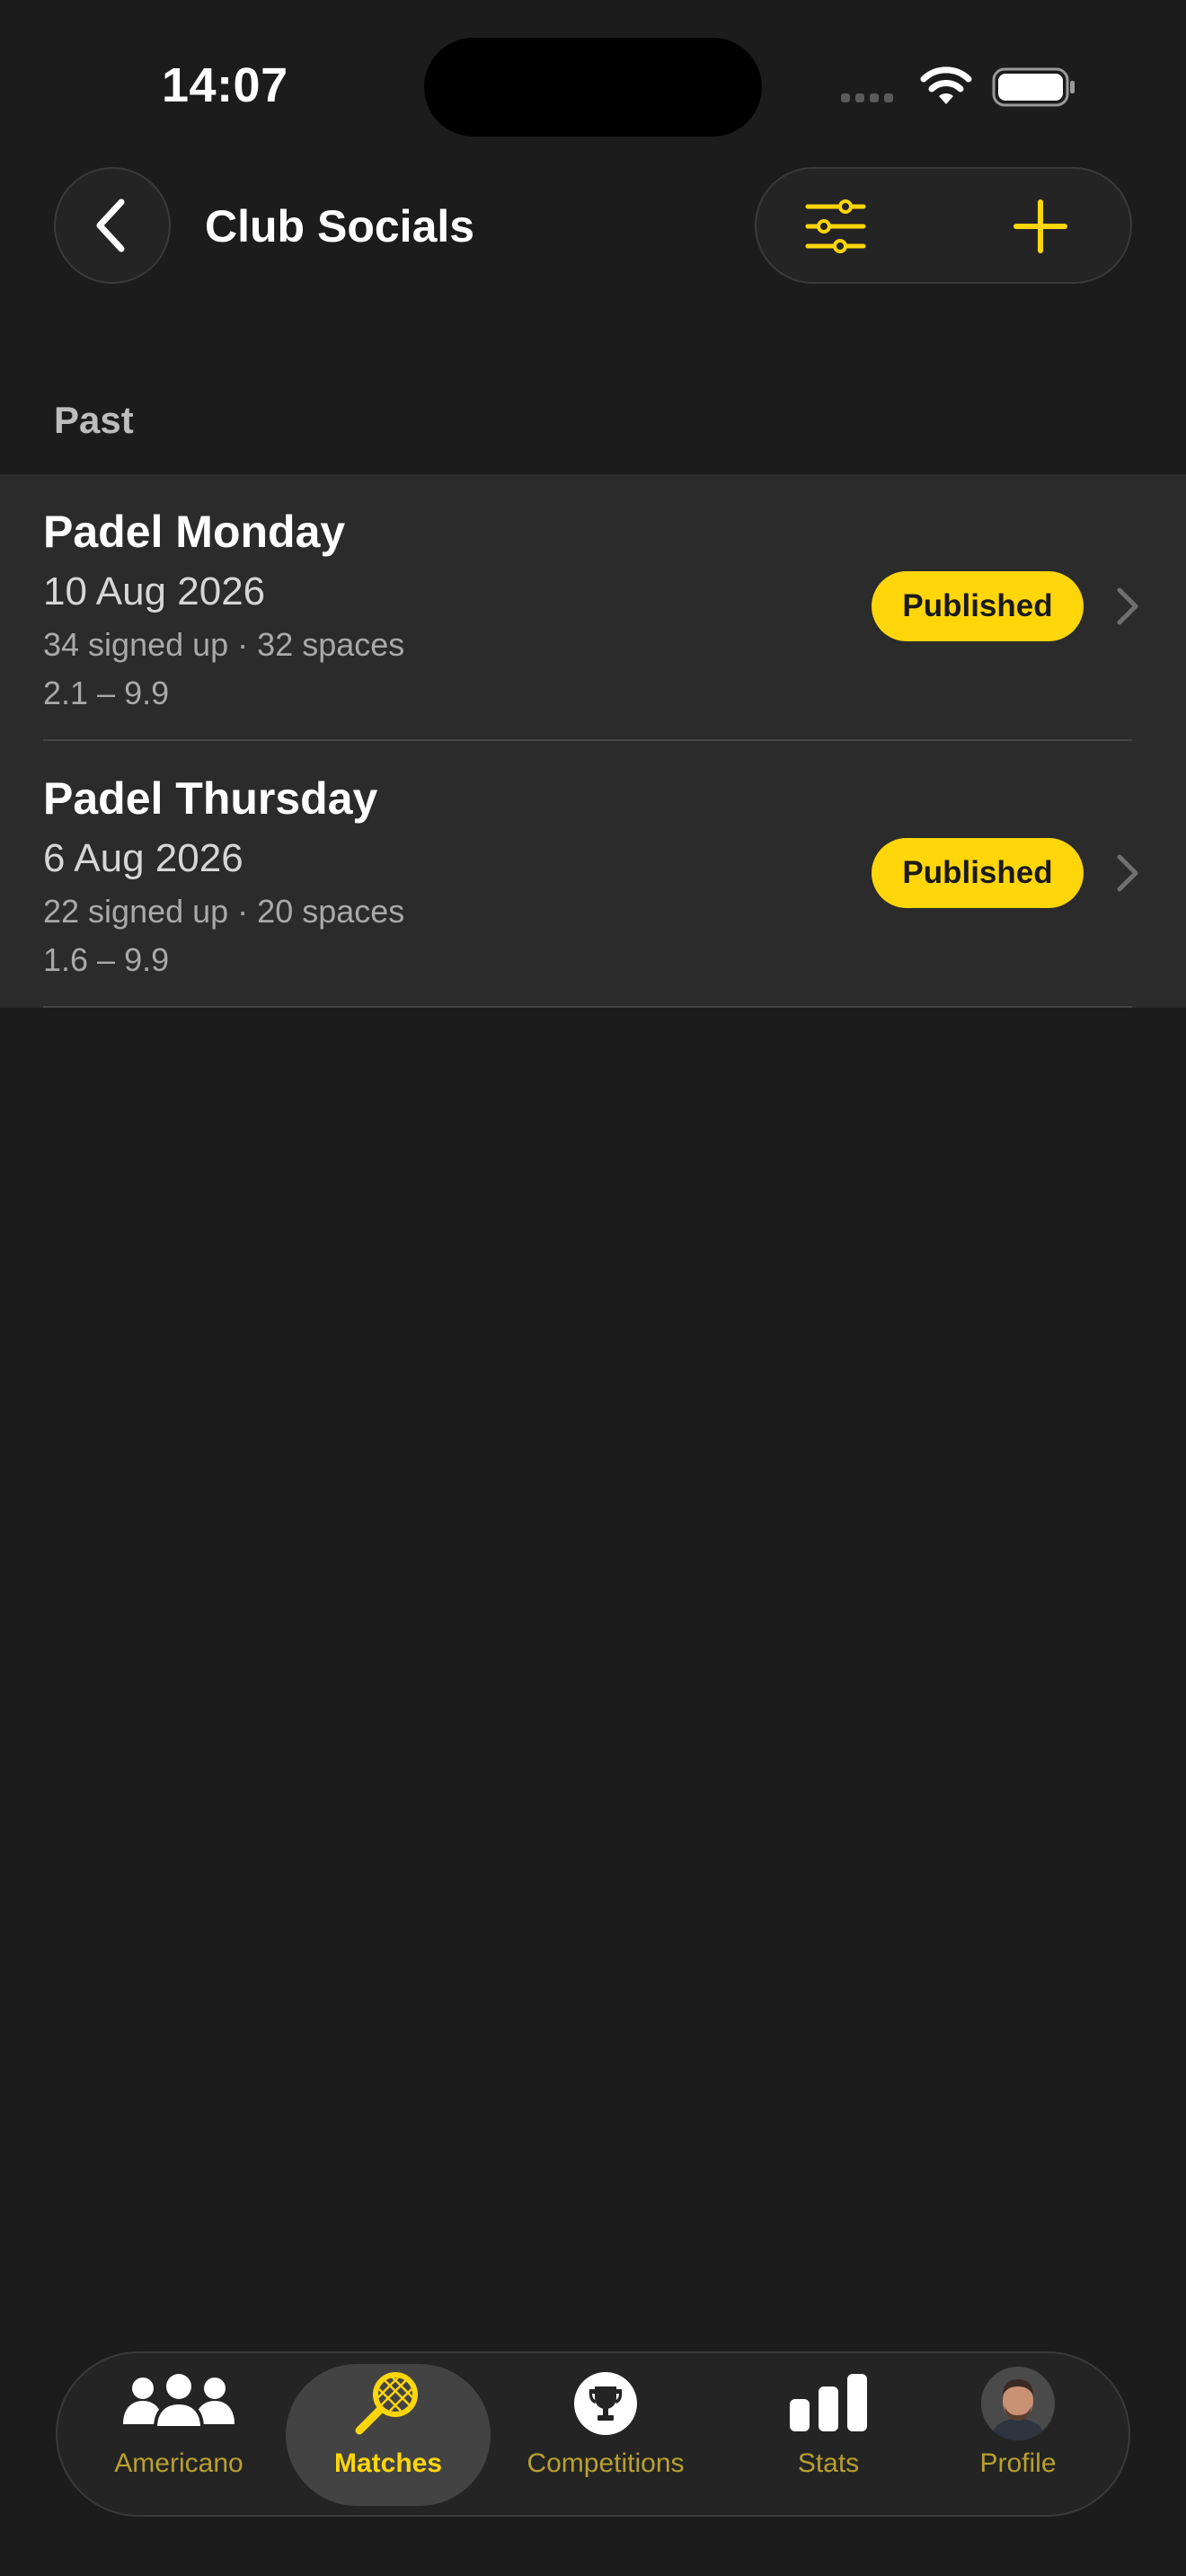 This screenshot has height=2576, width=1186. I want to click on chevron-left-icon, so click(110, 225).